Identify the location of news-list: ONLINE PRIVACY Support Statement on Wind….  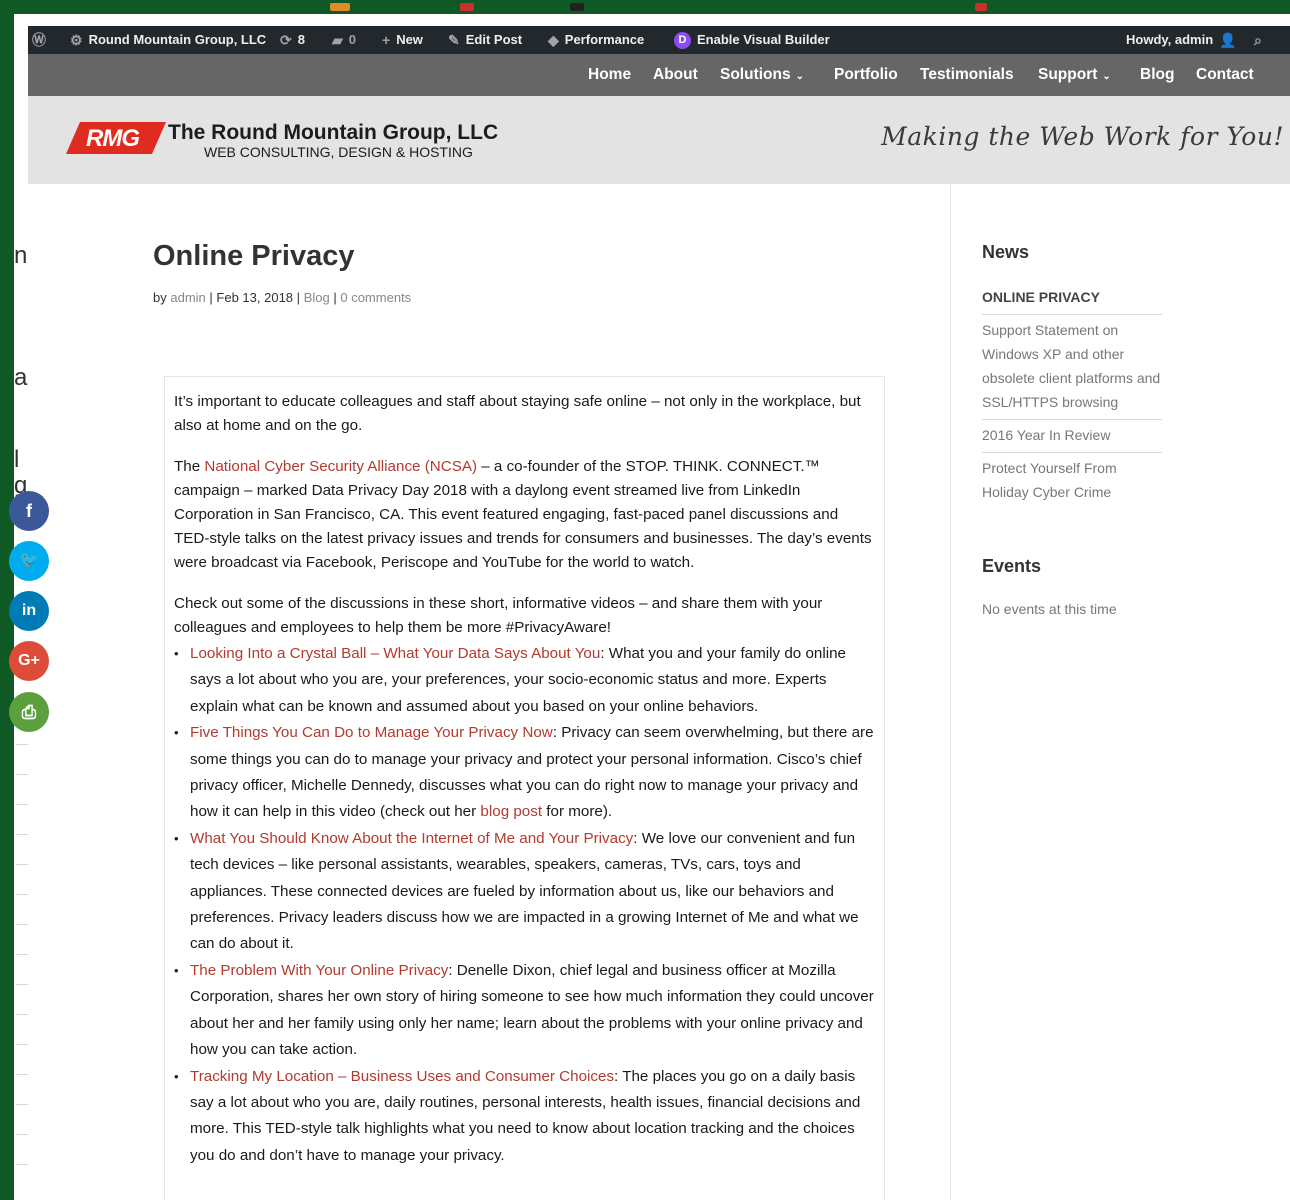
(1072, 395).